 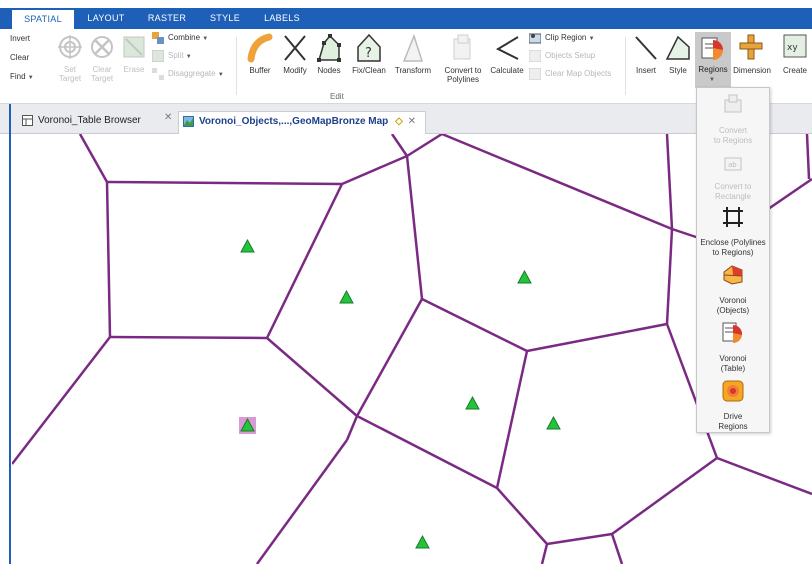 What do you see at coordinates (574, 39) in the screenshot?
I see `clip-region-button: Clip Region ▼` at bounding box center [574, 39].